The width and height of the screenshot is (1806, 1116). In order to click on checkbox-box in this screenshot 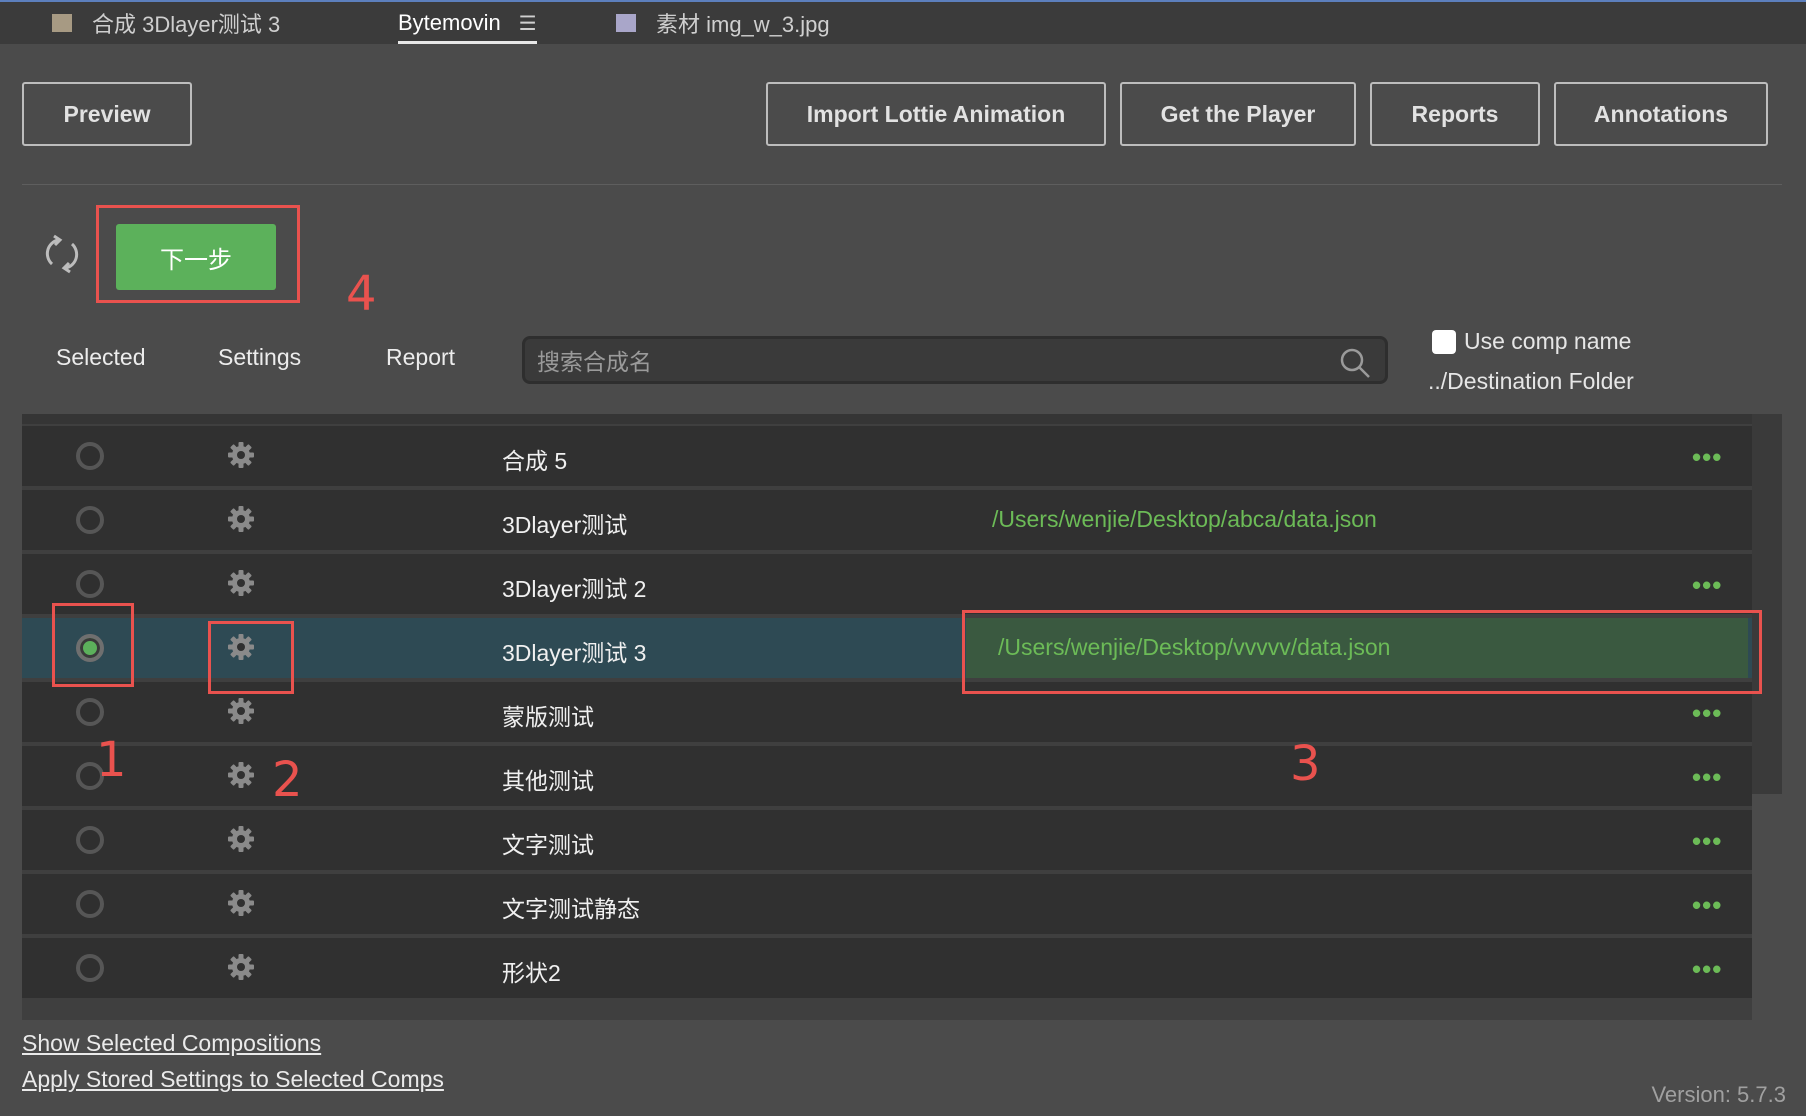, I will do `click(1444, 341)`.